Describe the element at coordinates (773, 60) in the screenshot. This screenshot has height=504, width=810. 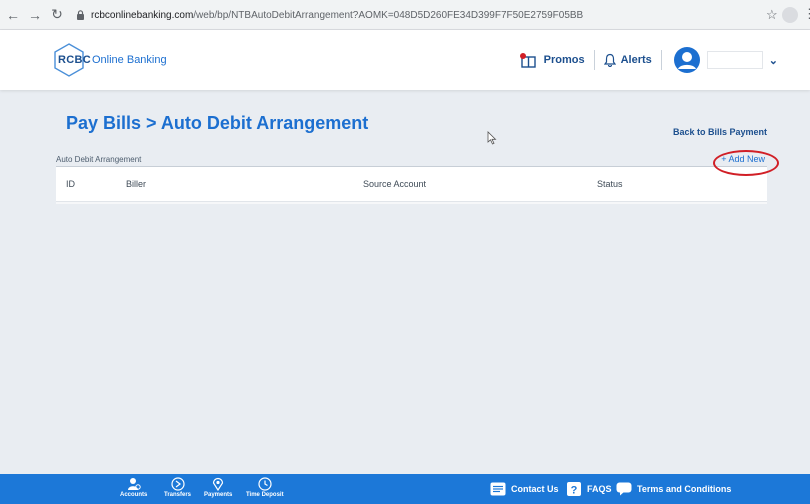
I see `chevron-down-icon: ⌄` at that location.